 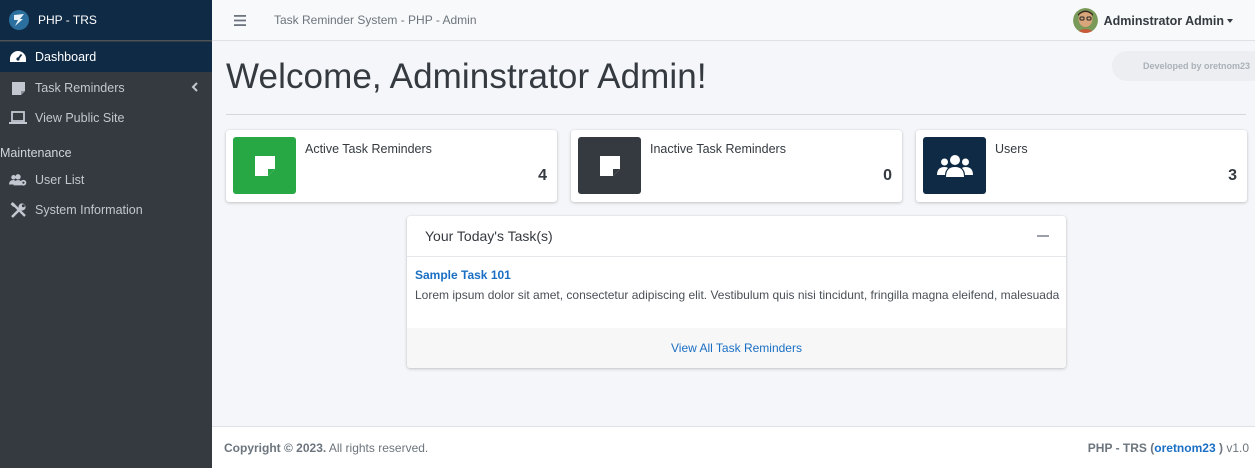 What do you see at coordinates (18, 57) in the screenshot?
I see `tachometer-icon` at bounding box center [18, 57].